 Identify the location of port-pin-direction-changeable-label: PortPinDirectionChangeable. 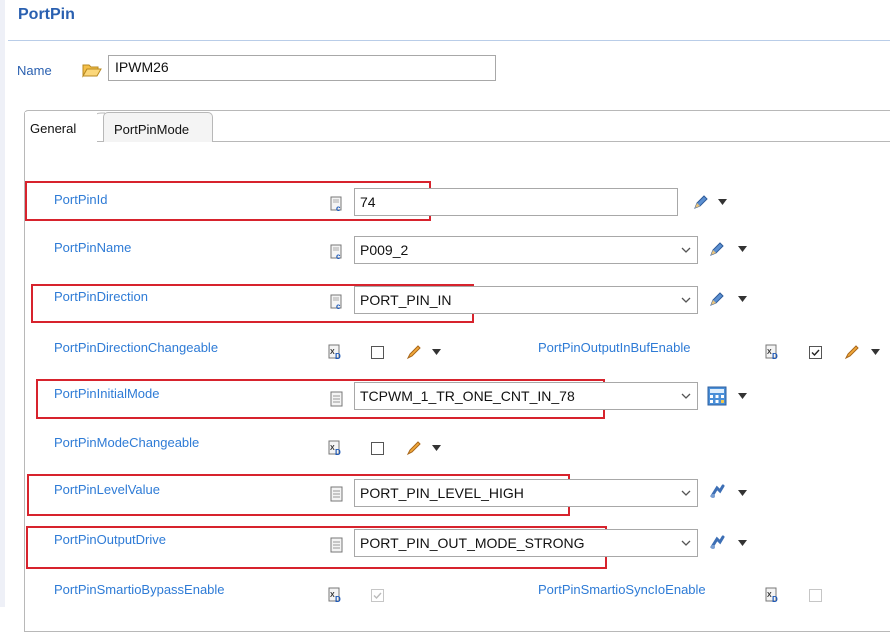
(136, 347).